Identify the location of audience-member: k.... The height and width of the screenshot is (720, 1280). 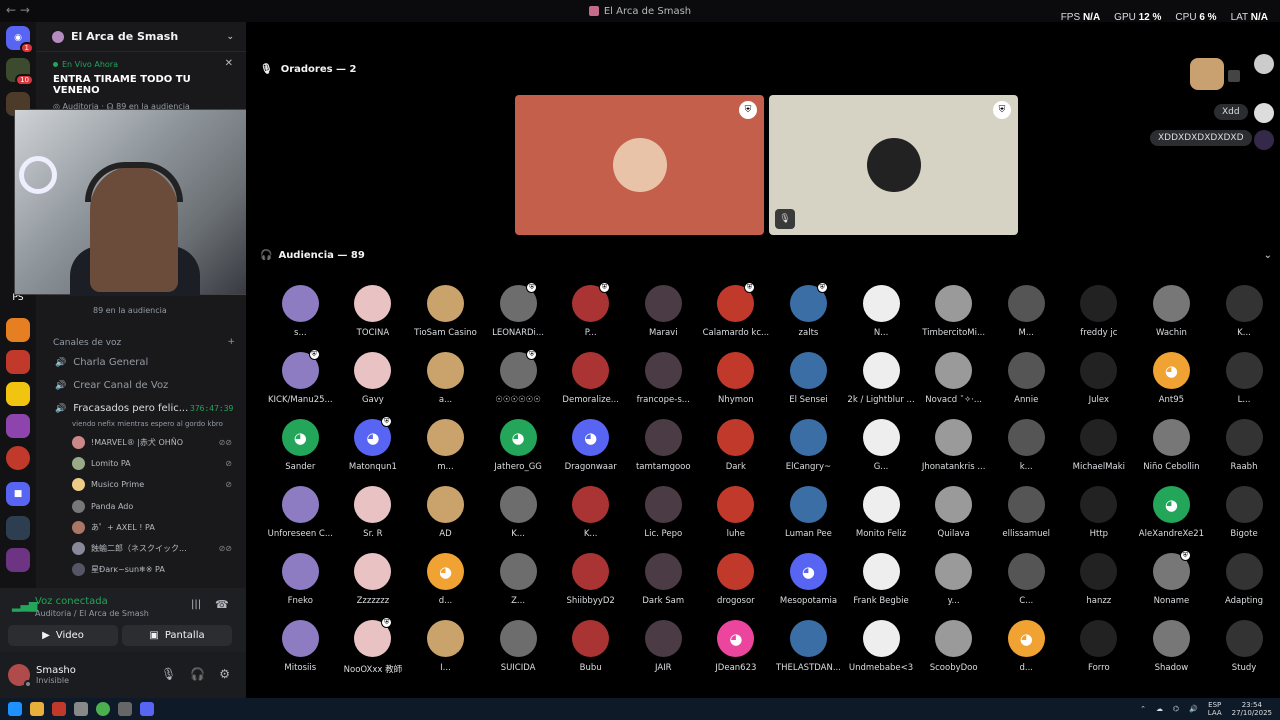
(1026, 446).